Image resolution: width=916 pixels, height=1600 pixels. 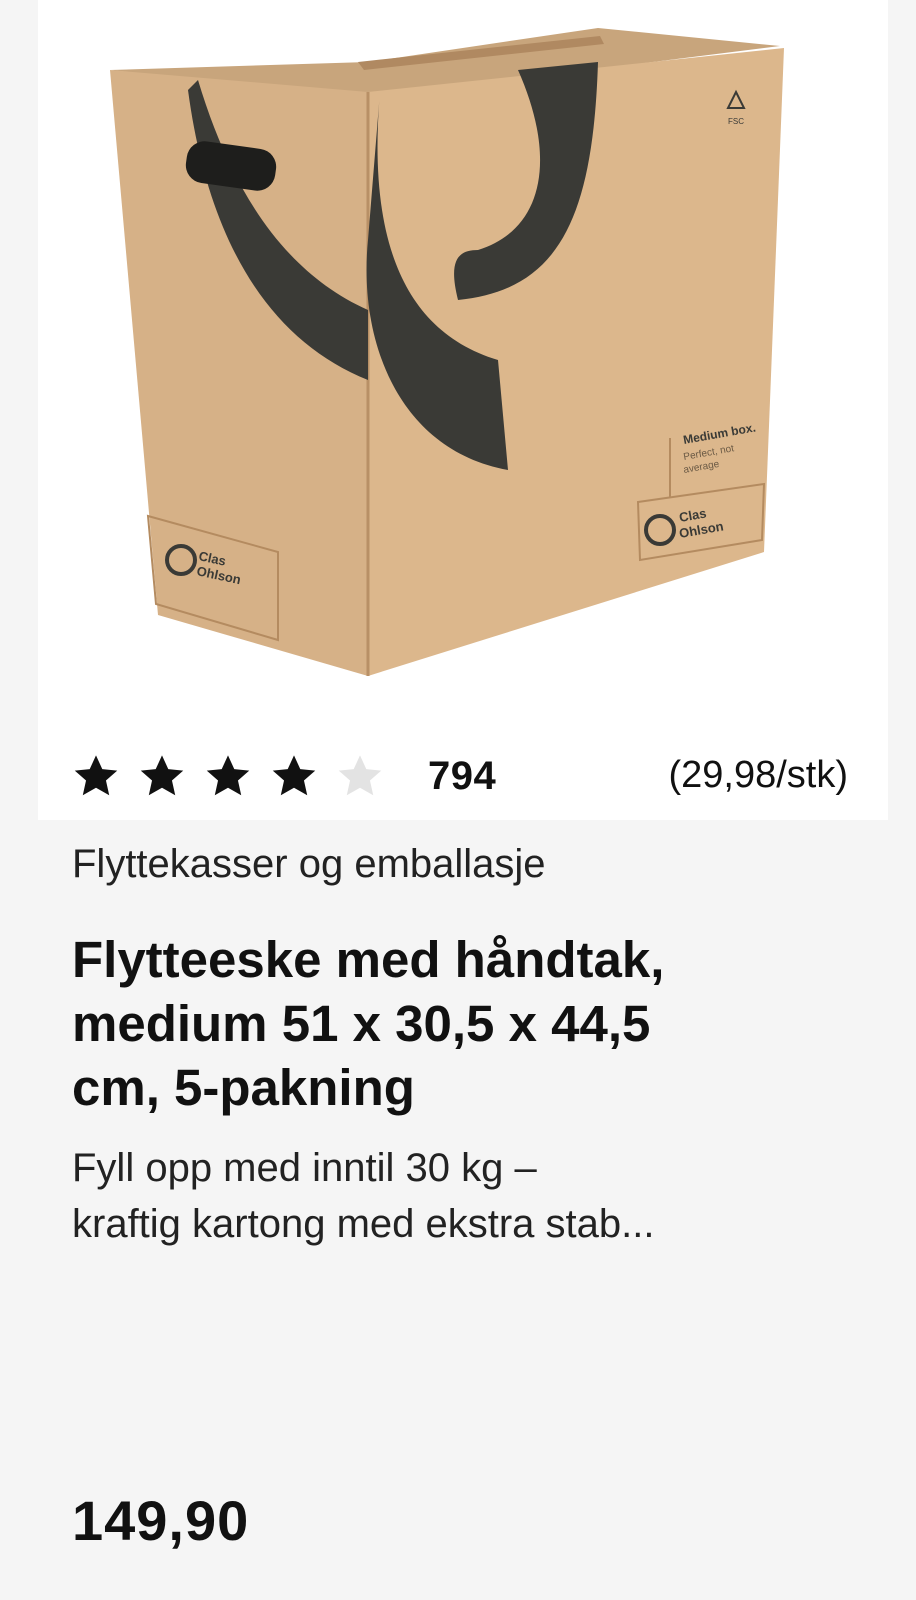 What do you see at coordinates (309, 864) in the screenshot?
I see `product-category: Flyttekasser og emballasje` at bounding box center [309, 864].